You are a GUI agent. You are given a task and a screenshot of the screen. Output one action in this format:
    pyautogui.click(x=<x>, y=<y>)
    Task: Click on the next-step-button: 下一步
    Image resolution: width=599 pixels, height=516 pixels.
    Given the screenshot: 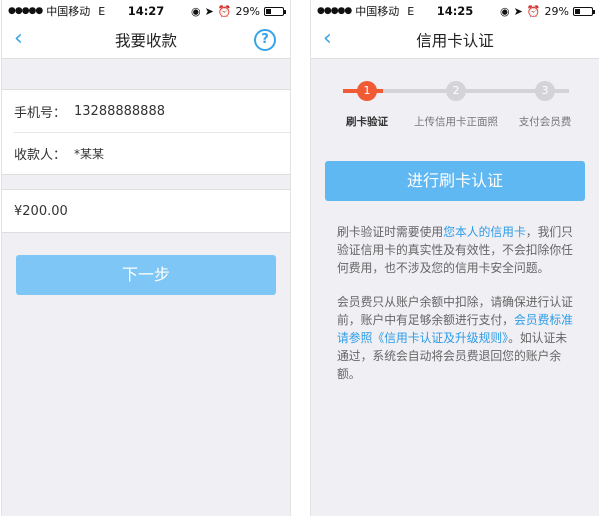 What is the action you would take?
    pyautogui.click(x=146, y=275)
    